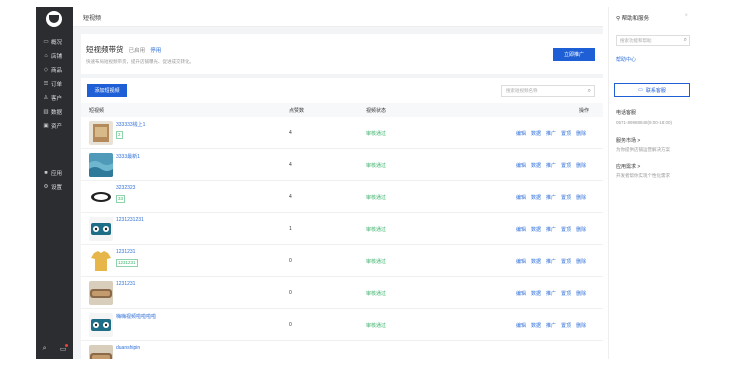  I want to click on review-status: 审核通过, so click(376, 326).